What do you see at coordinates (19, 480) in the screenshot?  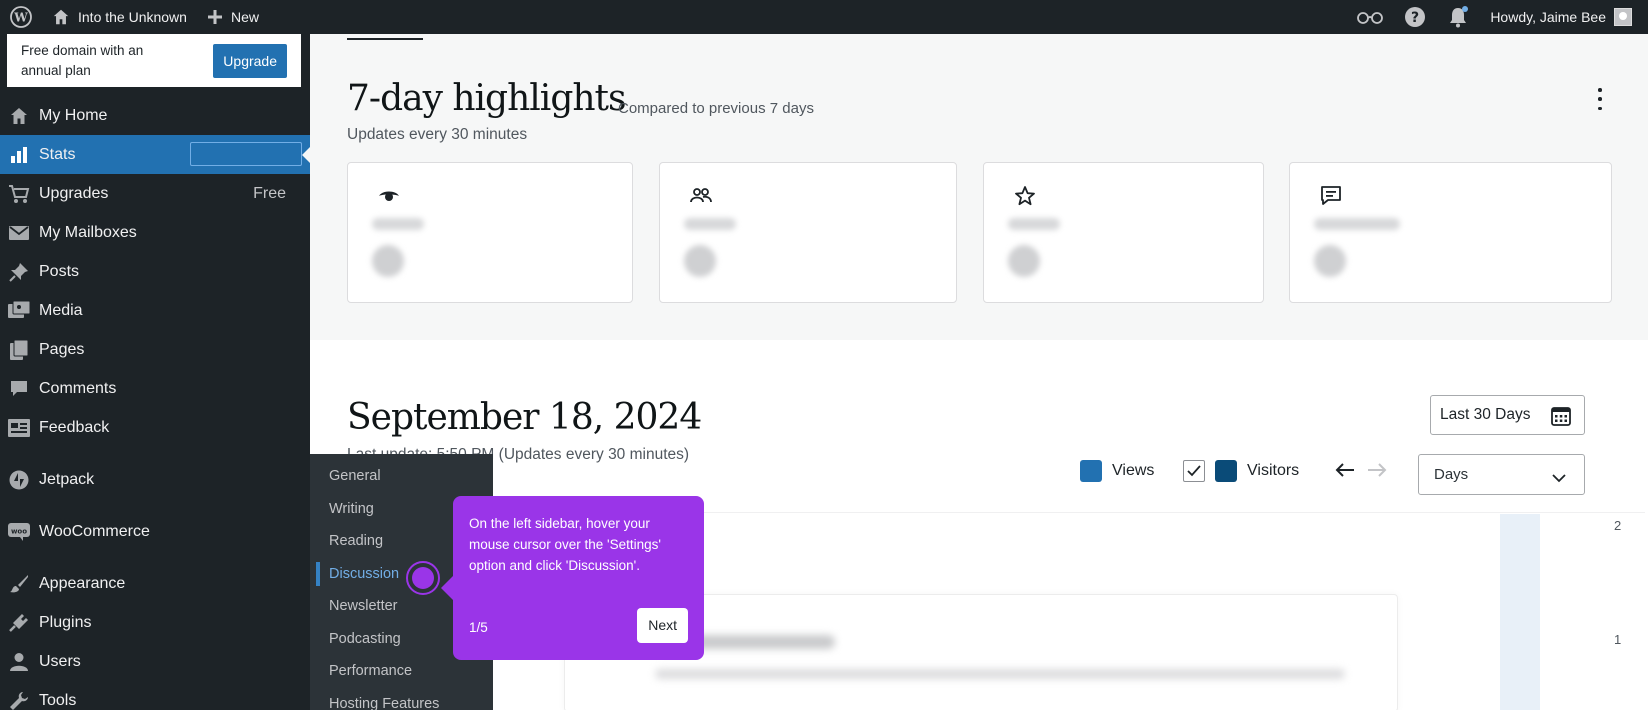 I see `jetpack-icon` at bounding box center [19, 480].